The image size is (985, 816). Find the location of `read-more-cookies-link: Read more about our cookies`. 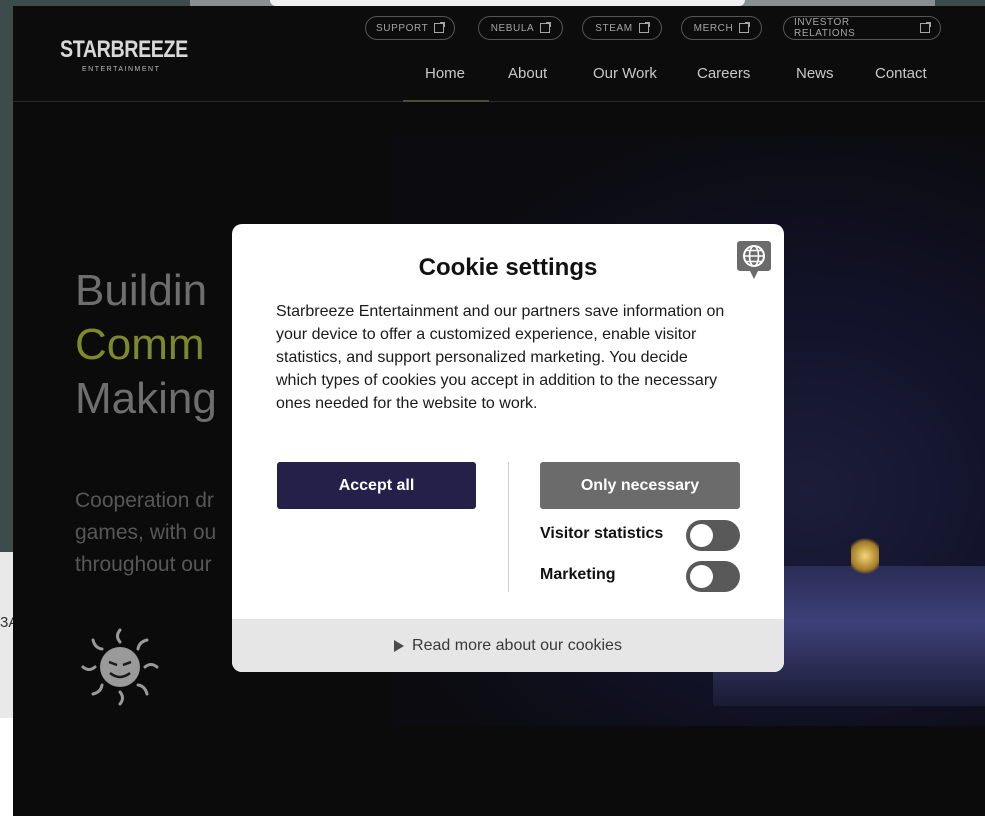

read-more-cookies-link: Read more about our cookies is located at coordinates (508, 645).